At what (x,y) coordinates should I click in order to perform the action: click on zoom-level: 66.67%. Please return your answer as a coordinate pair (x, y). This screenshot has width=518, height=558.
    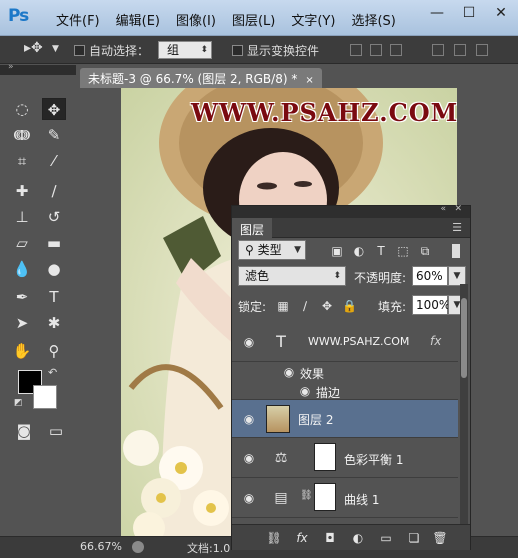
    Looking at the image, I should click on (101, 546).